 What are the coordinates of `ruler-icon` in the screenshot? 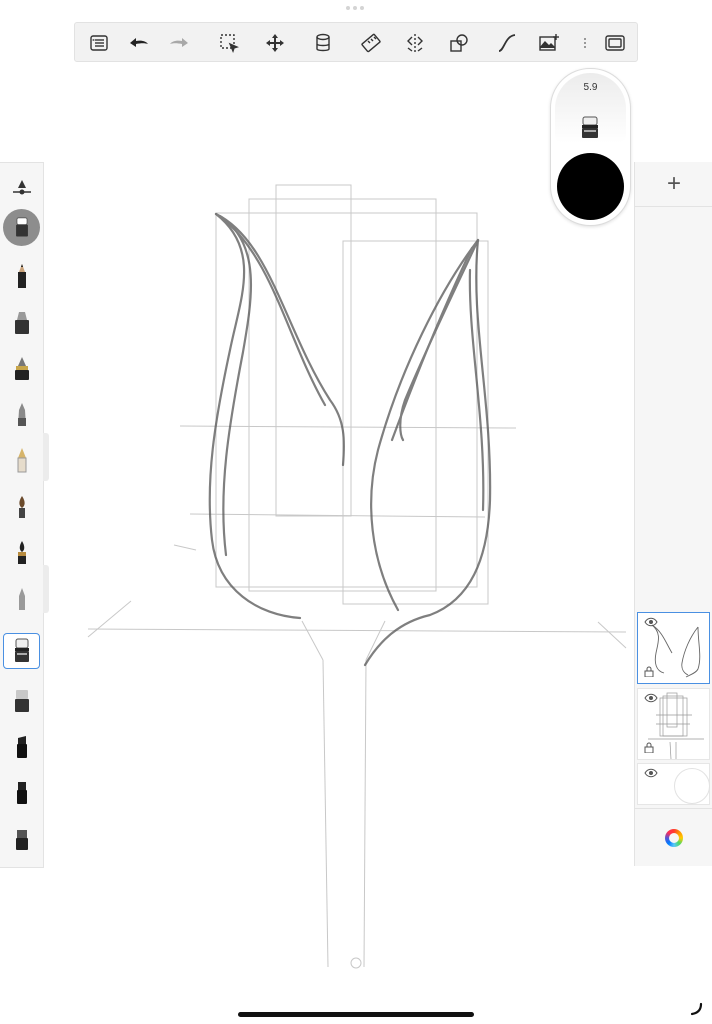 It's located at (371, 43).